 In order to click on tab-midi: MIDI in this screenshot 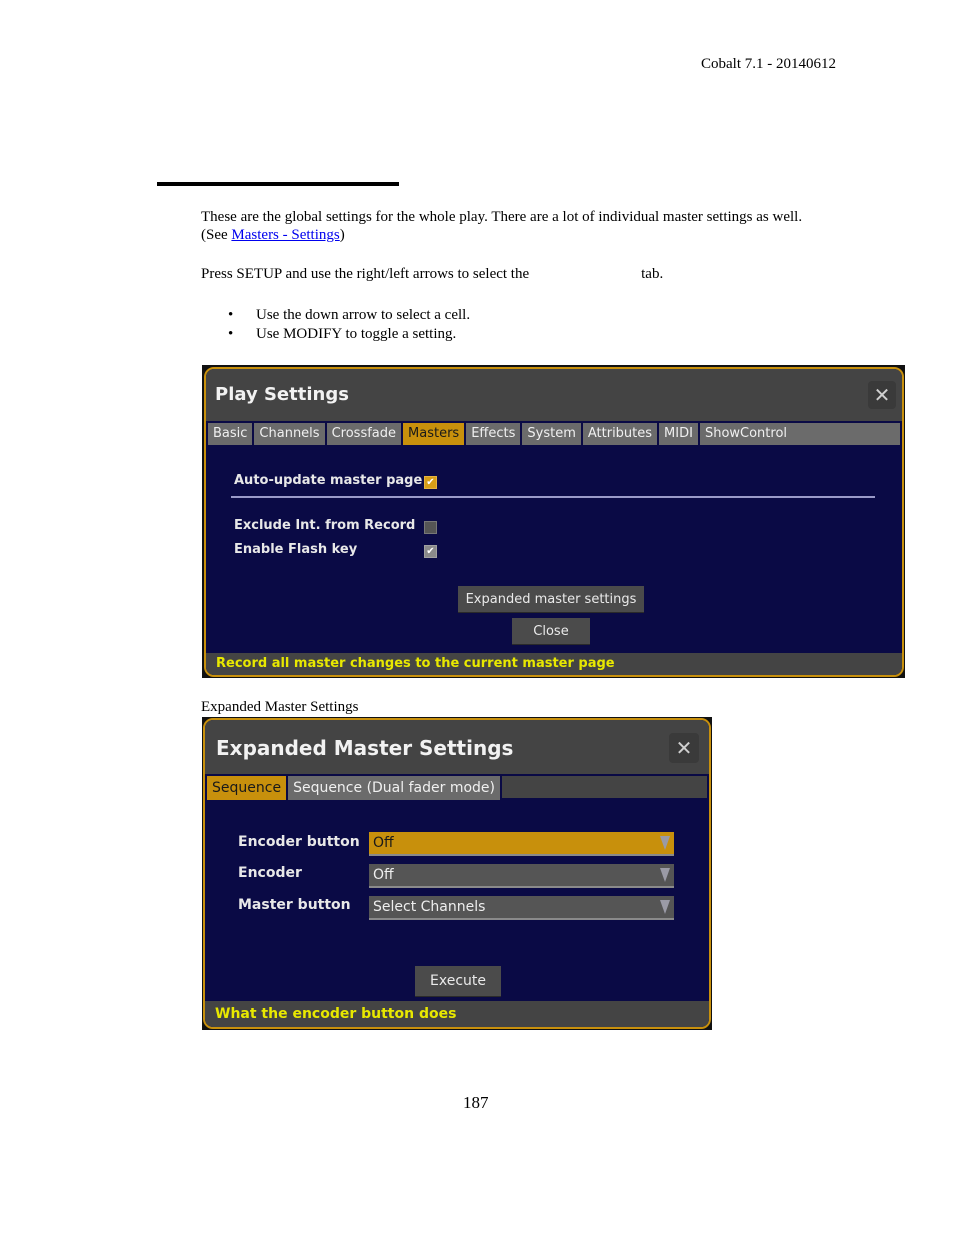, I will do `click(678, 434)`.